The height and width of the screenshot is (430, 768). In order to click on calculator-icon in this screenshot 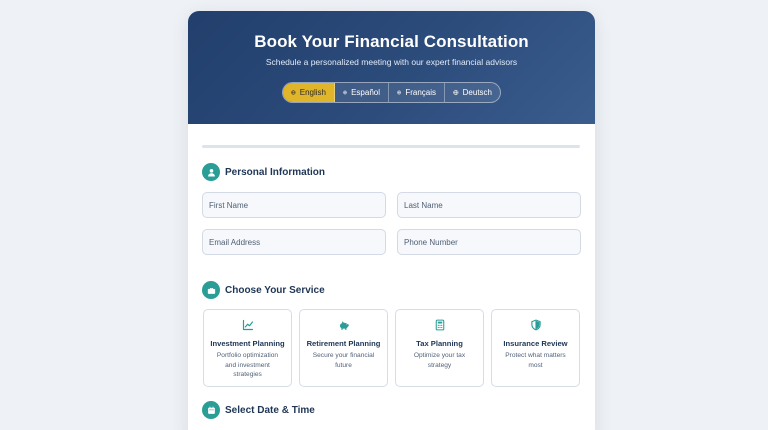, I will do `click(439, 325)`.